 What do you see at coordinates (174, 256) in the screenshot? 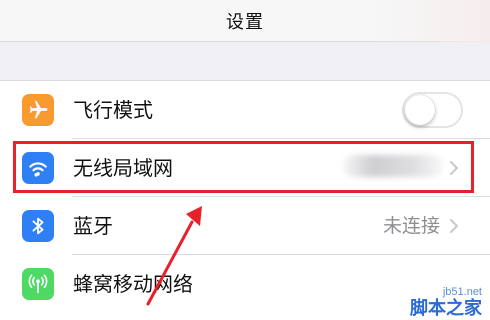
I see `annotation-arrow` at bounding box center [174, 256].